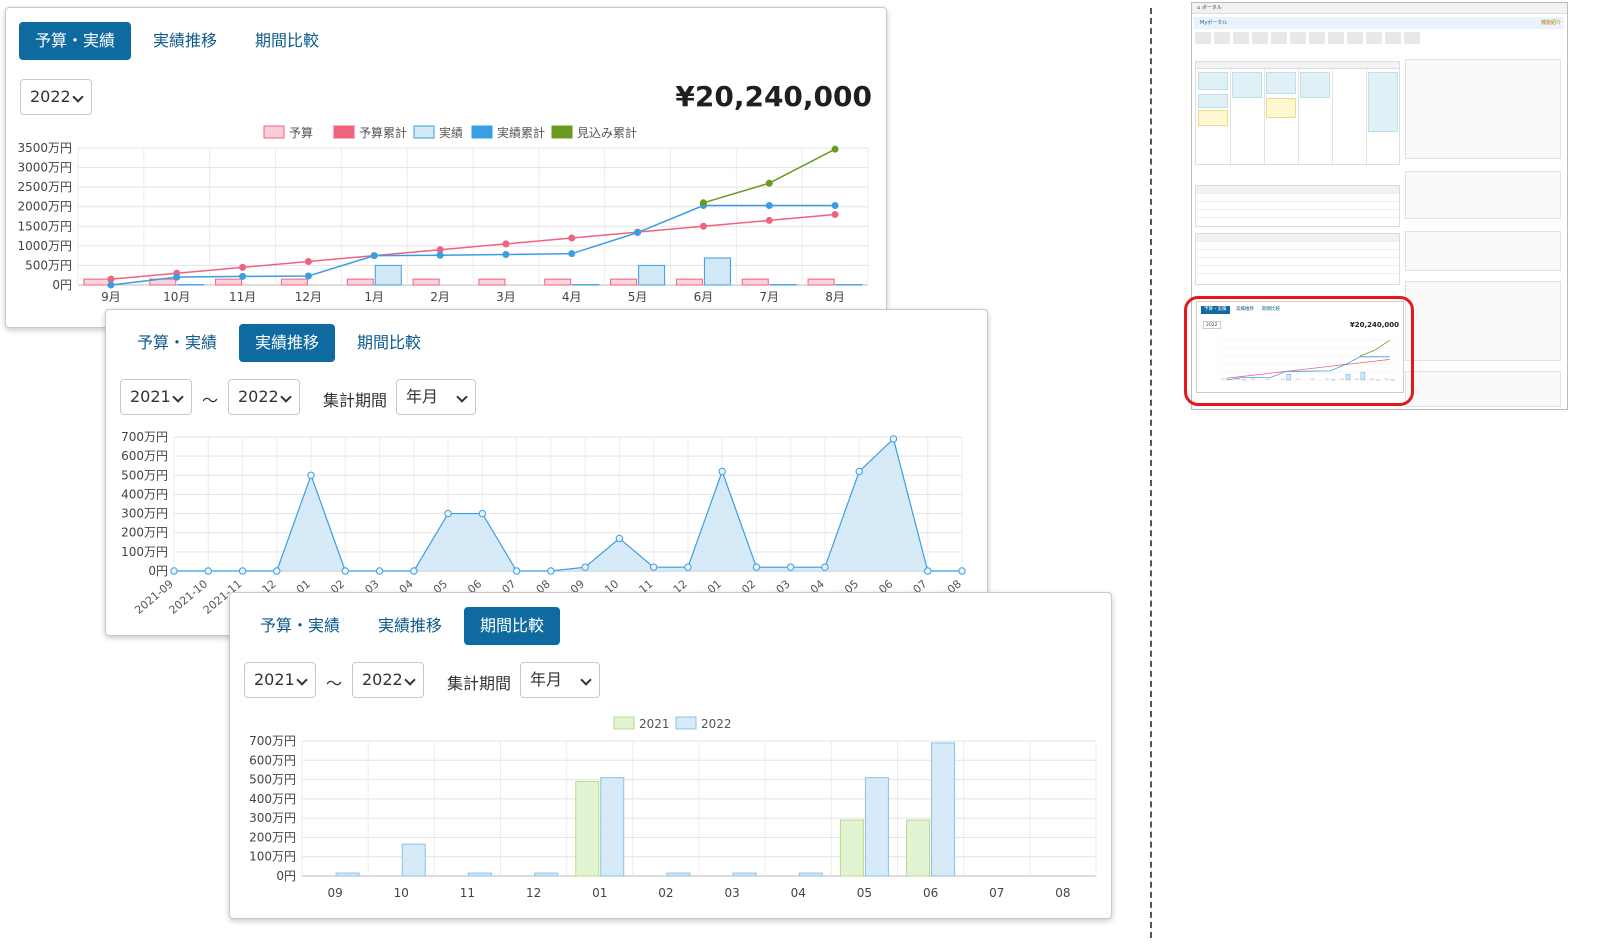  Describe the element at coordinates (467, 893) in the screenshot. I see `x-tick-label: 11` at that location.